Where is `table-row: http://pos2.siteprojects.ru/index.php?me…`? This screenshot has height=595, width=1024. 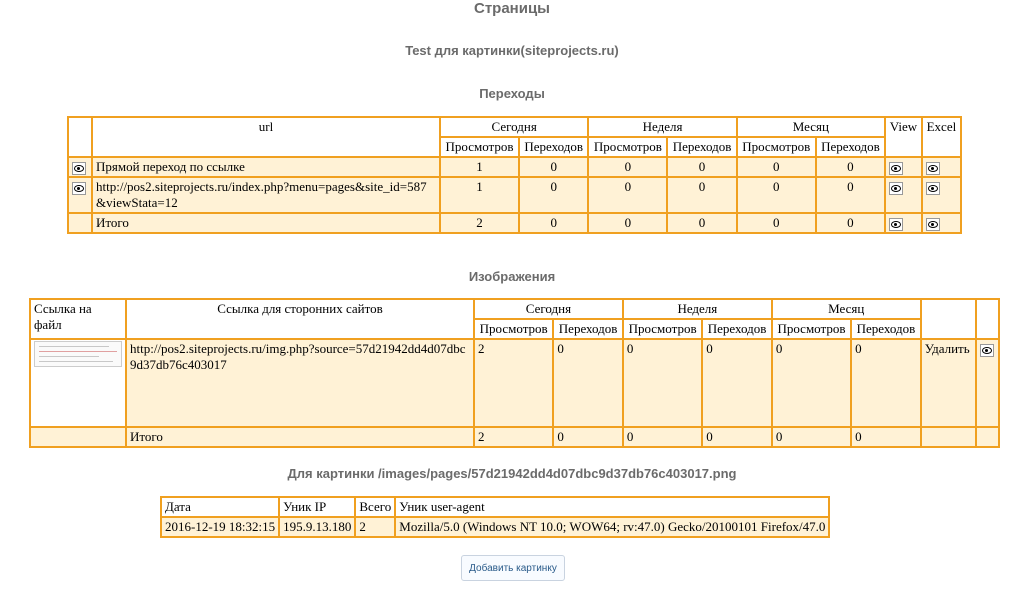
table-row: http://pos2.siteprojects.ru/index.php?me… is located at coordinates (515, 195).